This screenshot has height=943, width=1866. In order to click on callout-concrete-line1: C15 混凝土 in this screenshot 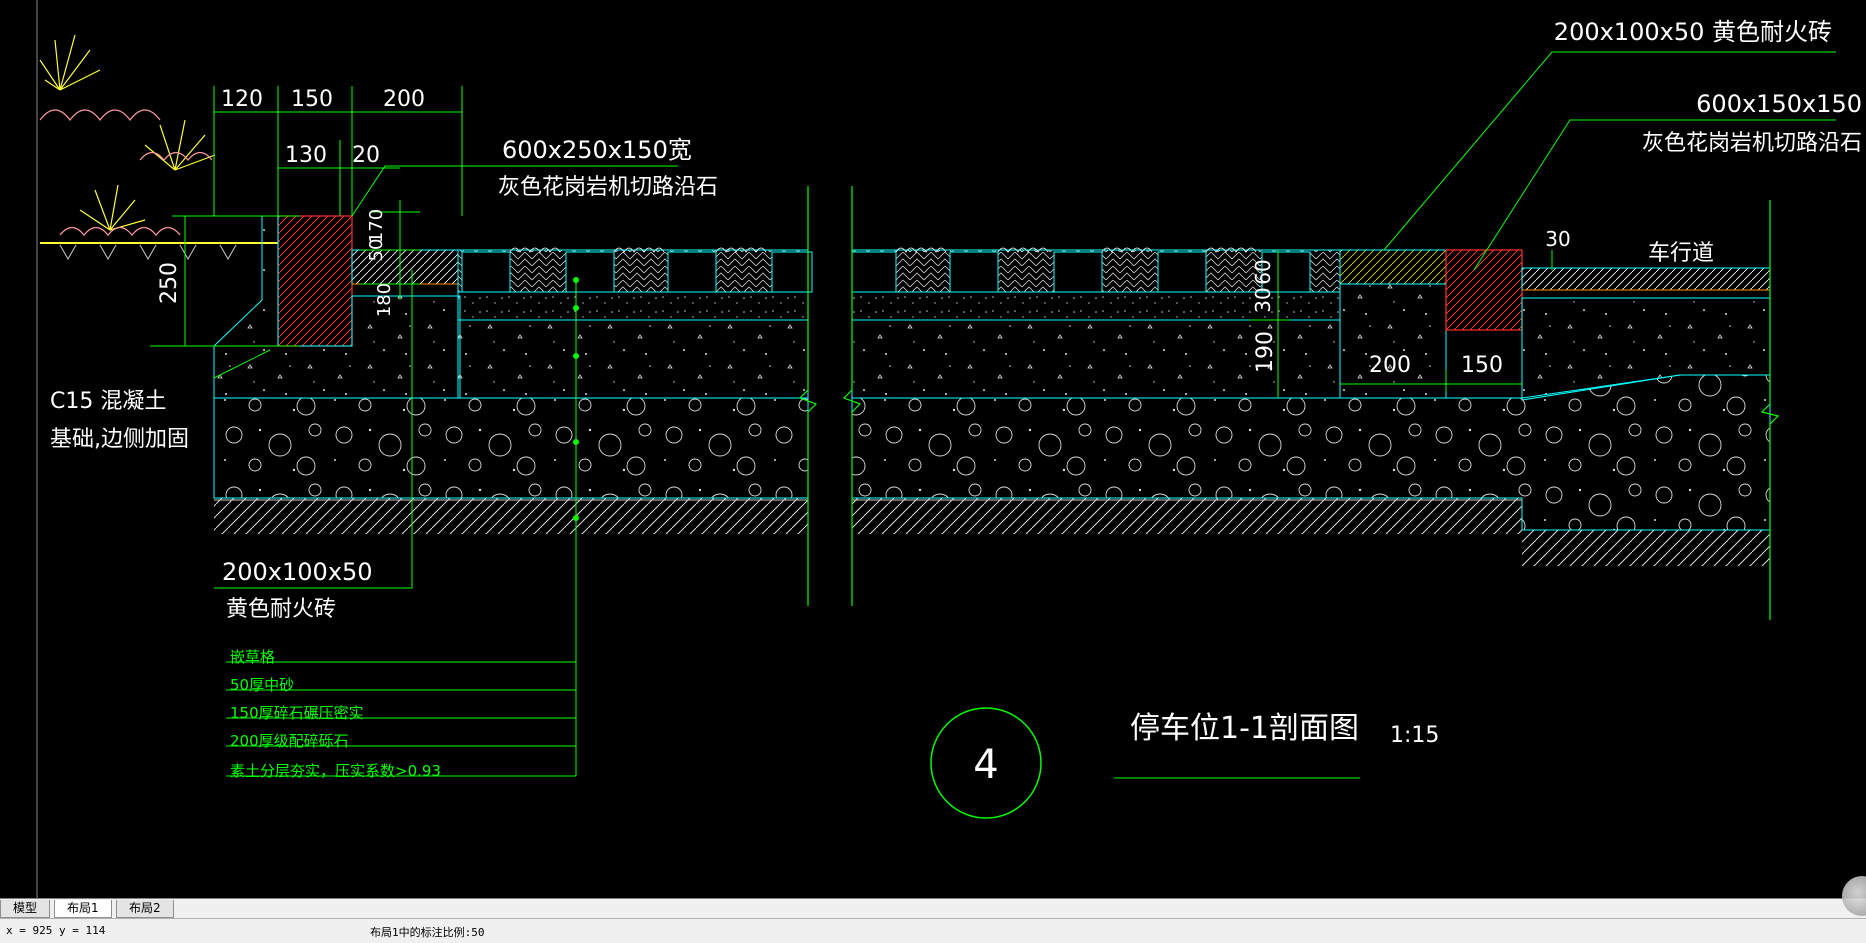, I will do `click(108, 401)`.